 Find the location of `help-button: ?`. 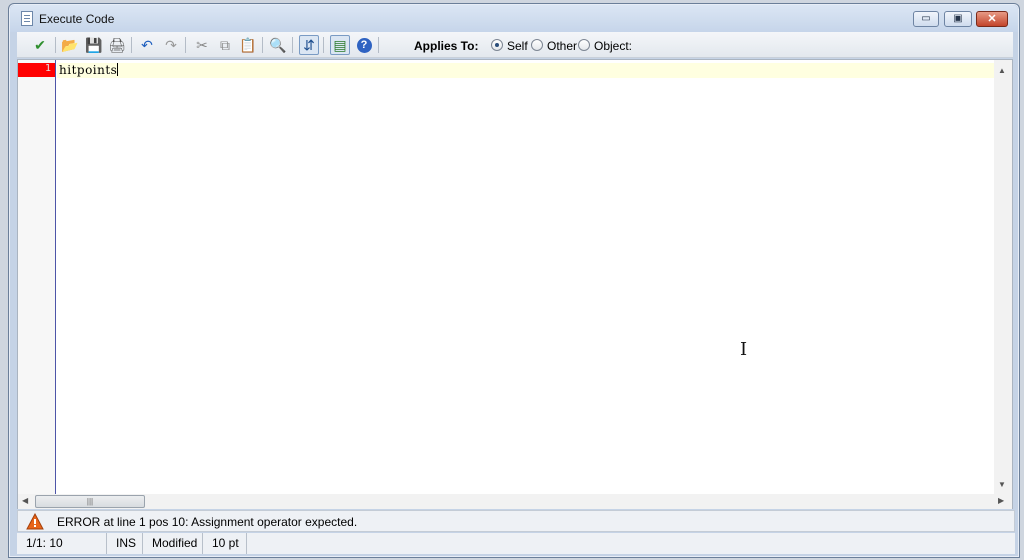

help-button: ? is located at coordinates (364, 45).